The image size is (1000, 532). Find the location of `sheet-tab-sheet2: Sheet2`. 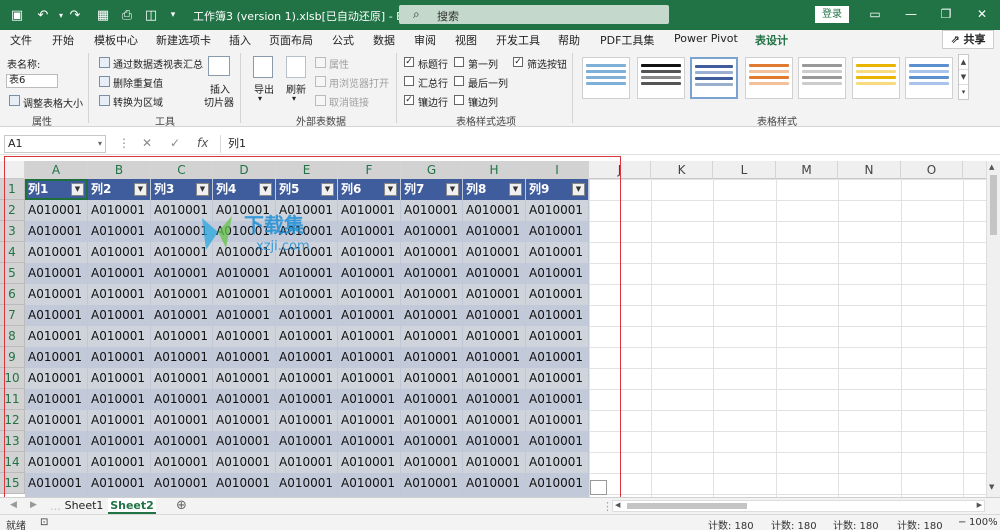

sheet-tab-sheet2: Sheet2 is located at coordinates (132, 506).